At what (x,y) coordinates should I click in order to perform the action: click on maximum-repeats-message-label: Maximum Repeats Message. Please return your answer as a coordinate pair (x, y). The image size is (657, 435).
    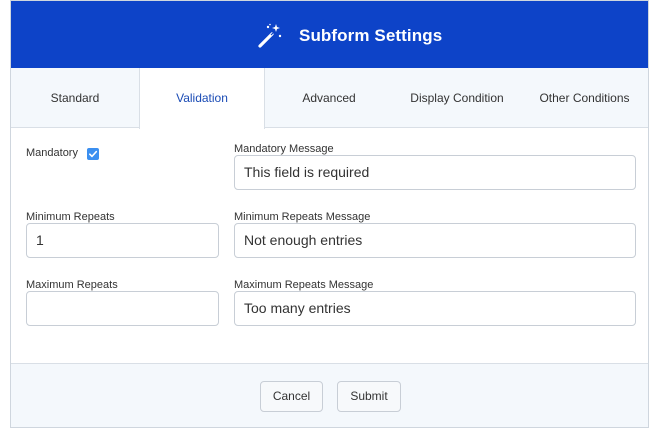
    Looking at the image, I should click on (304, 285).